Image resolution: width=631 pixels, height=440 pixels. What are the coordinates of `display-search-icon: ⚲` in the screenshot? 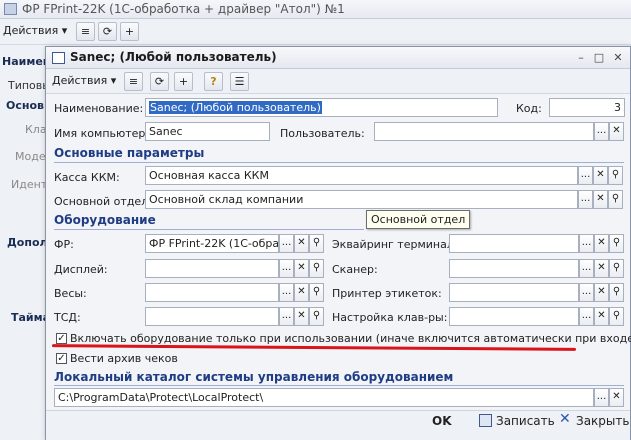 It's located at (316, 268).